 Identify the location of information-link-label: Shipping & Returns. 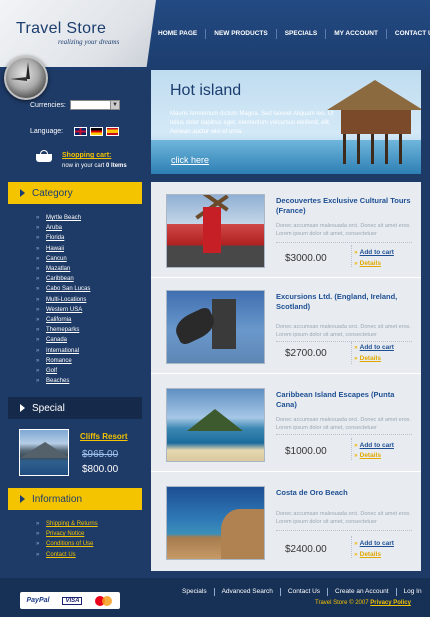
(72, 524).